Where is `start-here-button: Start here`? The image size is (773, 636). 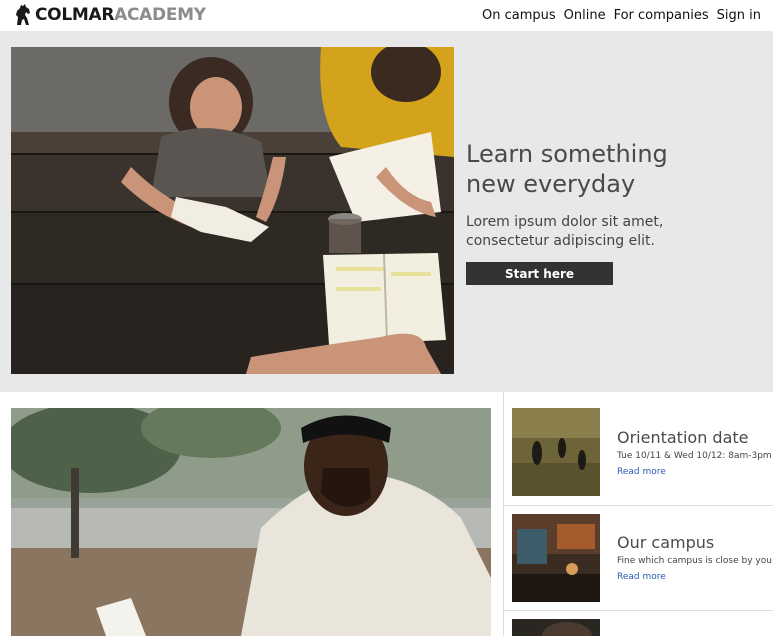
start-here-button: Start here is located at coordinates (539, 273).